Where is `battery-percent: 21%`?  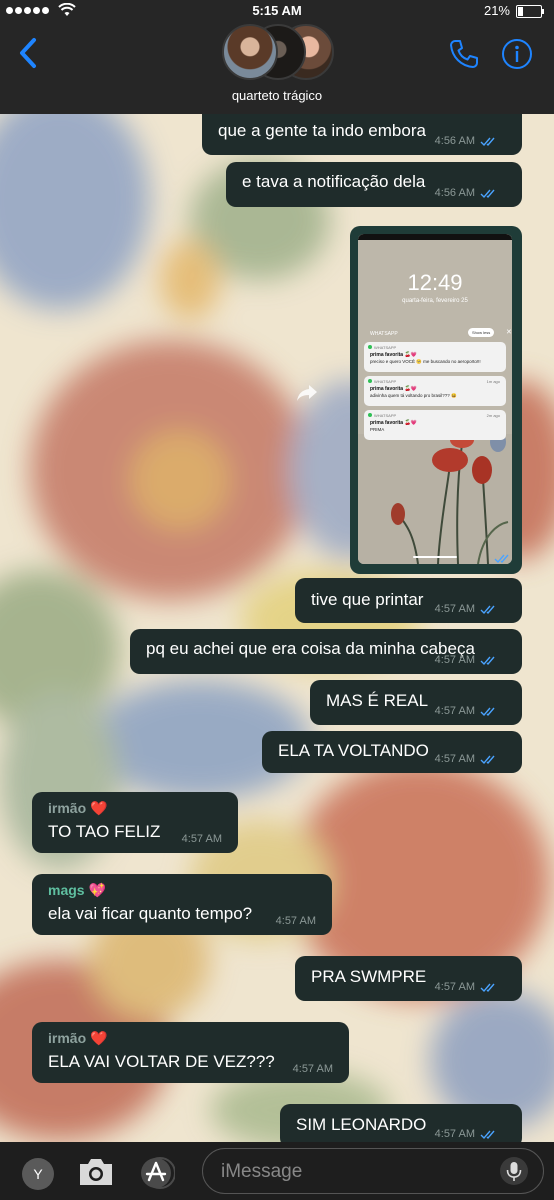
battery-percent: 21% is located at coordinates (496, 10).